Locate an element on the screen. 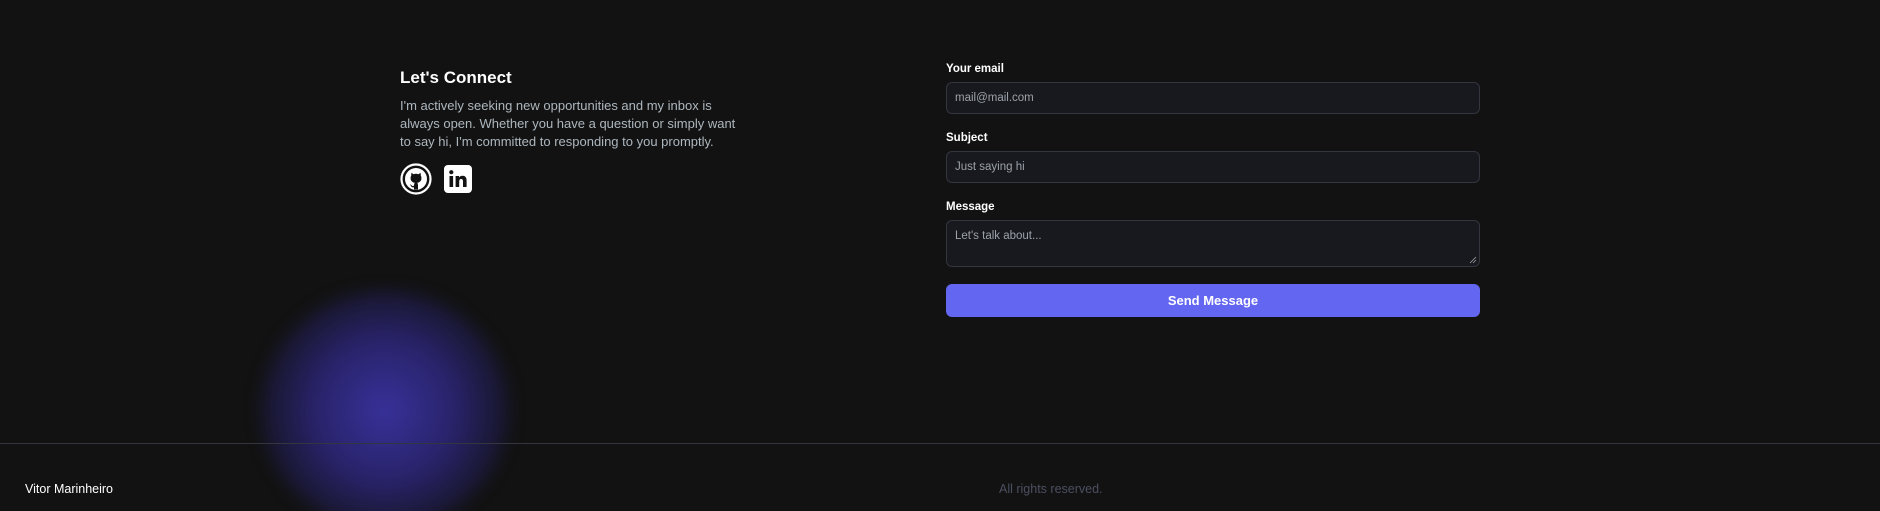  github-link is located at coordinates (416, 179).